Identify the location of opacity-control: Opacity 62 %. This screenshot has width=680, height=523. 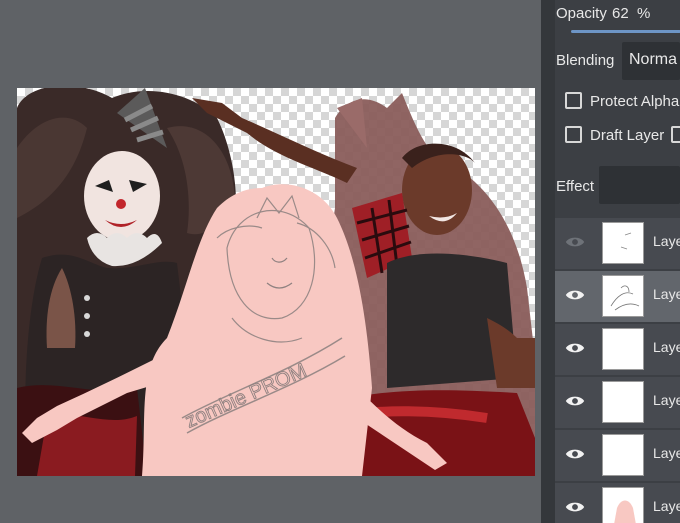
(617, 18).